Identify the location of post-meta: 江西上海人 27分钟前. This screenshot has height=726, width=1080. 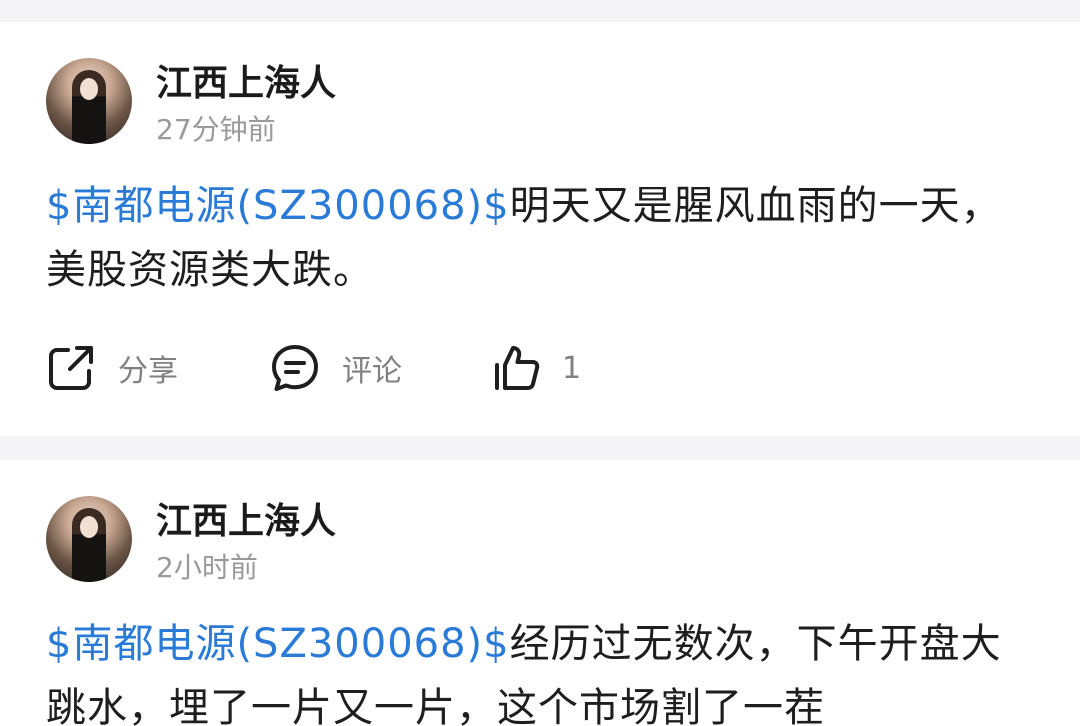
(246, 103).